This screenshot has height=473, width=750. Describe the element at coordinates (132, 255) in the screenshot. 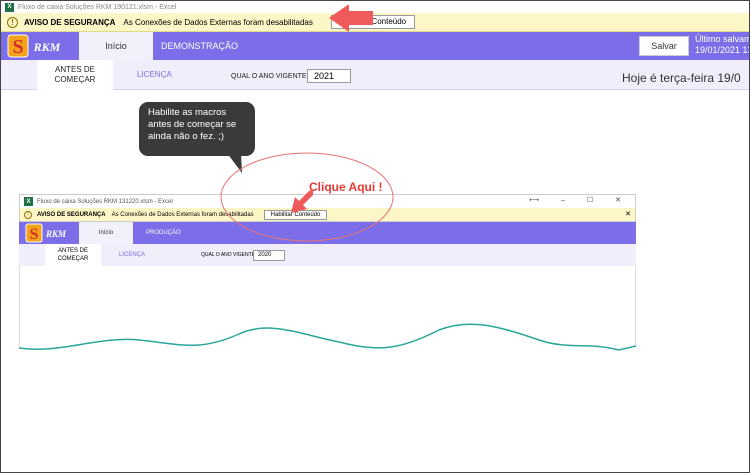

I see `mini-tab-licenca: LICENÇA` at that location.